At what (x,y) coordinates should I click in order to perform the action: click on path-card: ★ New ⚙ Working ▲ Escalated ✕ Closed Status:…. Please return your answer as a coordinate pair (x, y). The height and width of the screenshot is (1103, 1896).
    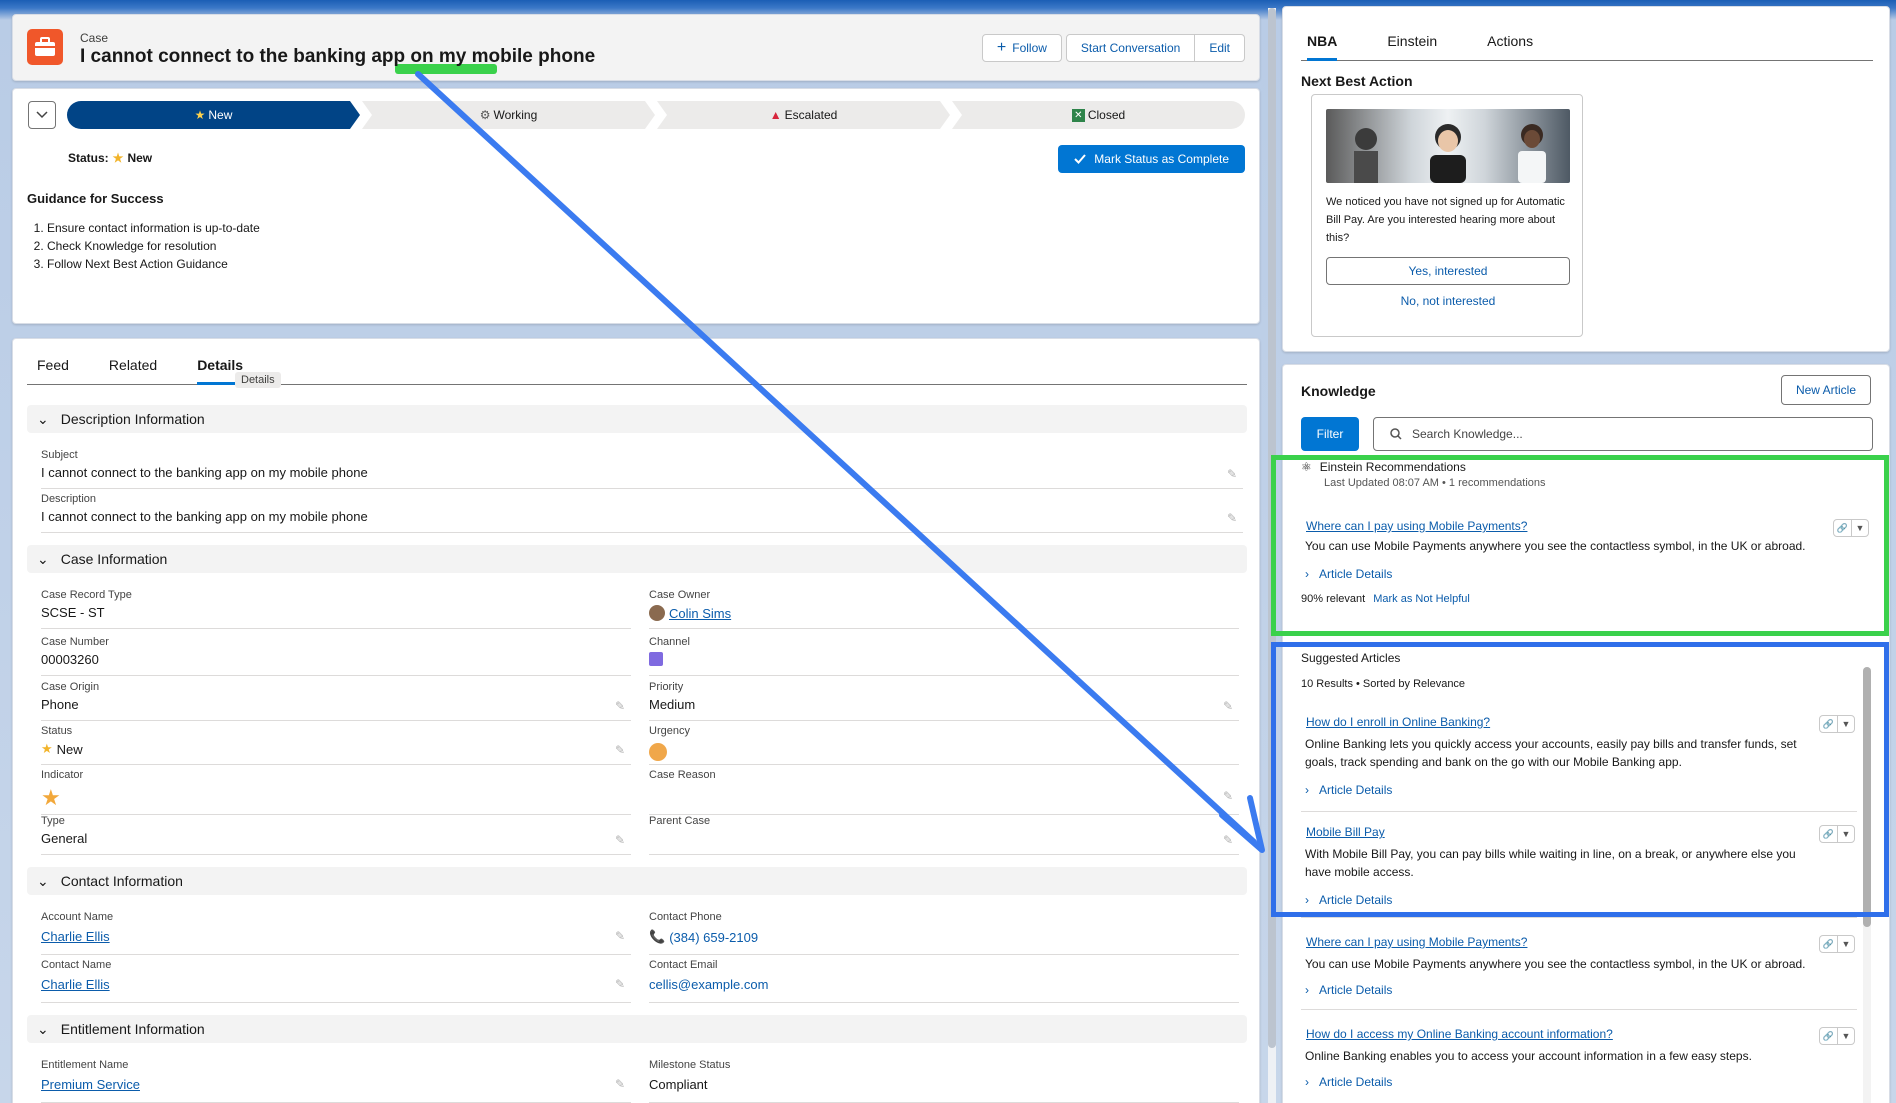
    Looking at the image, I should click on (636, 206).